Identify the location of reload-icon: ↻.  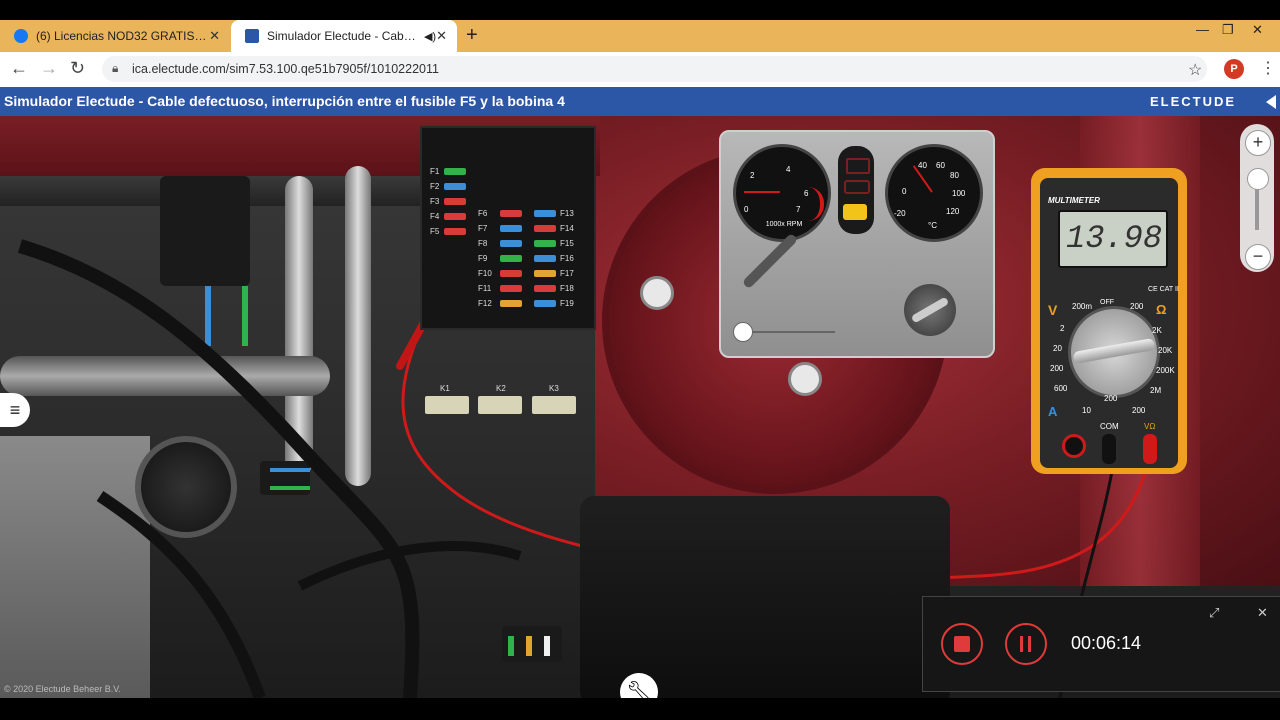
(77, 68).